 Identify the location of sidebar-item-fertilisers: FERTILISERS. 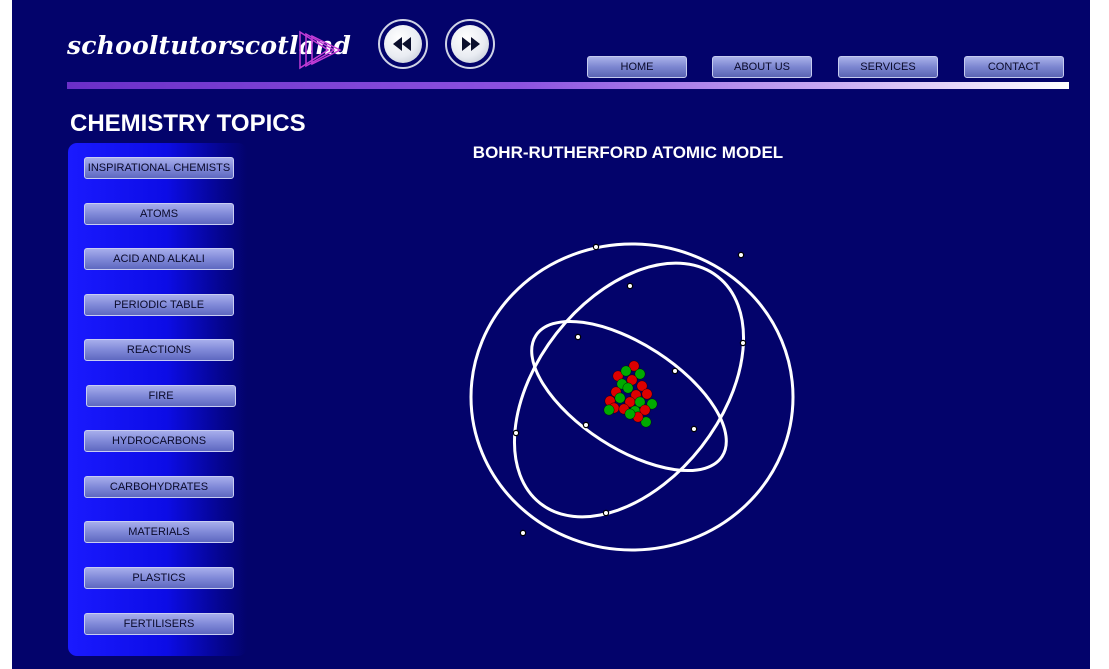
(159, 624).